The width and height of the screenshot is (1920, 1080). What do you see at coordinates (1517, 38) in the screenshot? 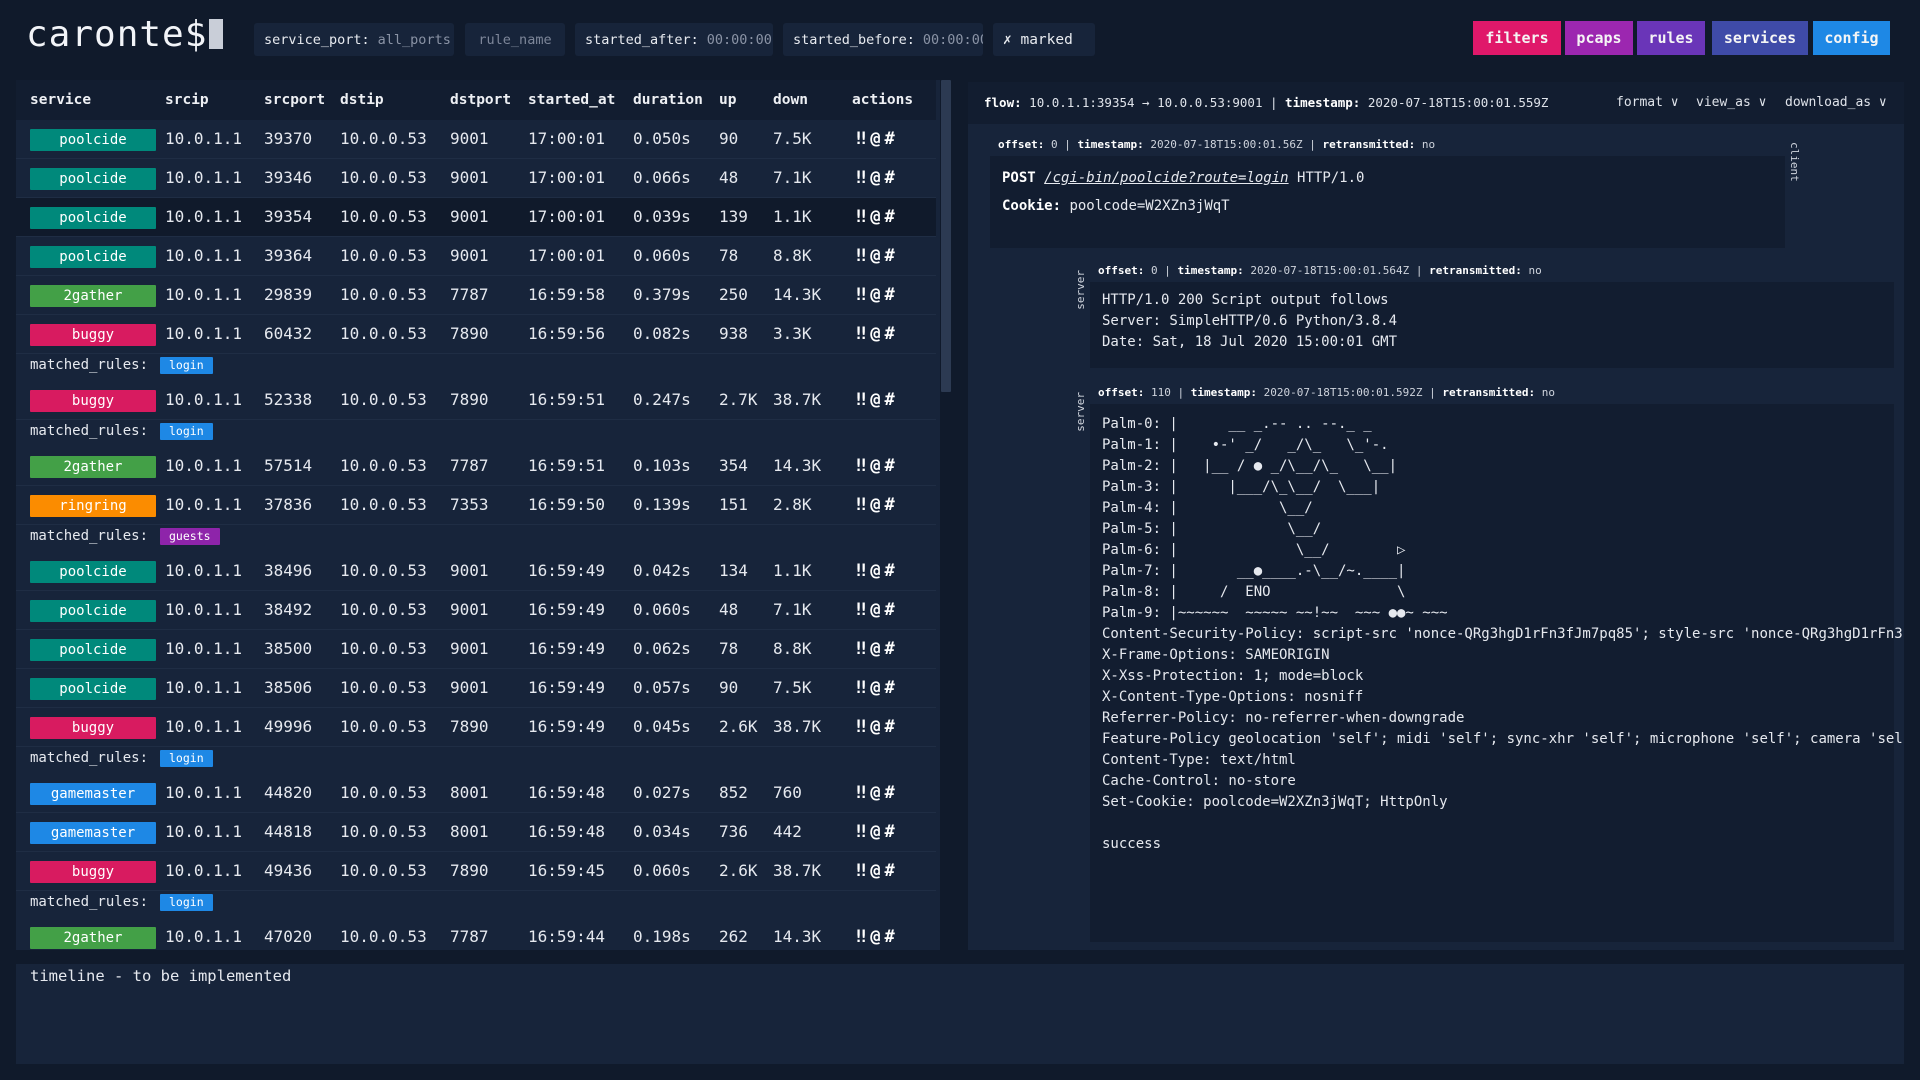
I see `filters-button: filters` at bounding box center [1517, 38].